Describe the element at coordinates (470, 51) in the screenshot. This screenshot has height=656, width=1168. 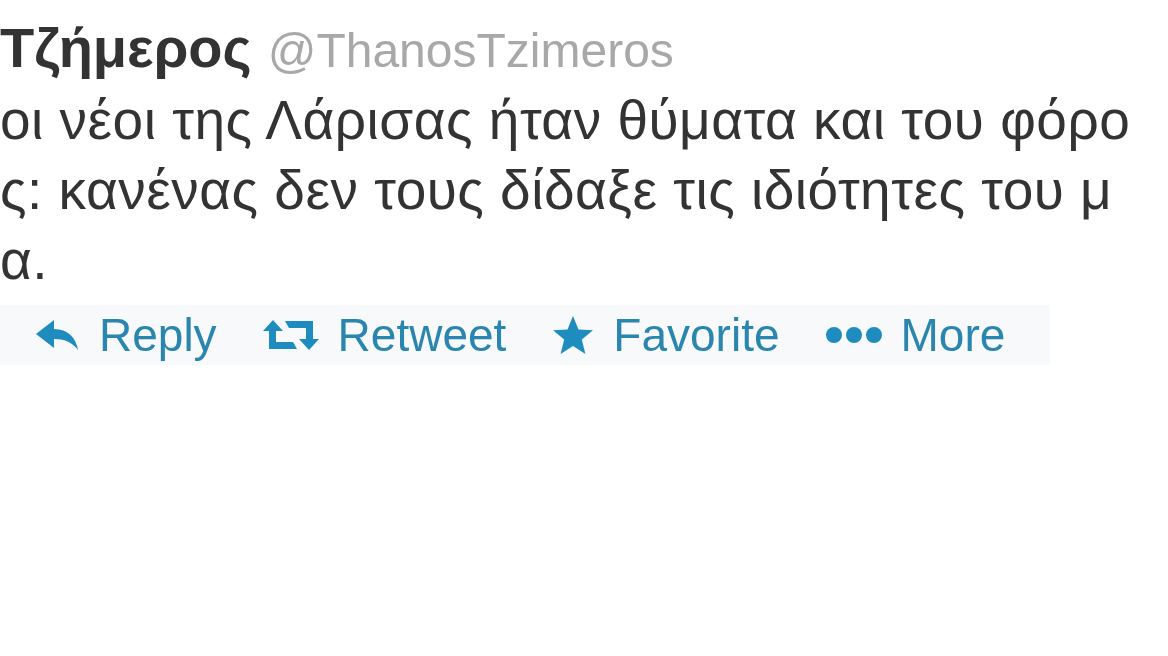
I see `author-handle: @ThanosTzimeros` at that location.